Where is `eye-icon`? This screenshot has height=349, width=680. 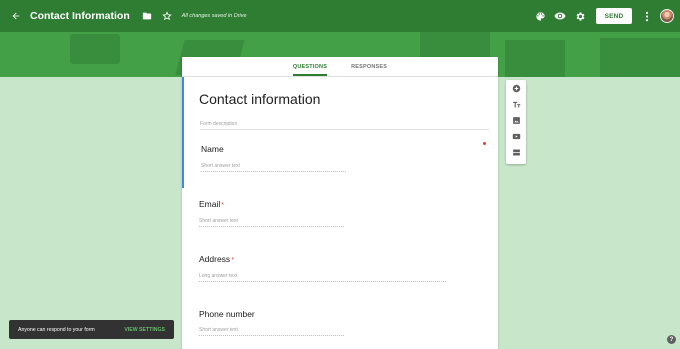
eye-icon is located at coordinates (560, 16).